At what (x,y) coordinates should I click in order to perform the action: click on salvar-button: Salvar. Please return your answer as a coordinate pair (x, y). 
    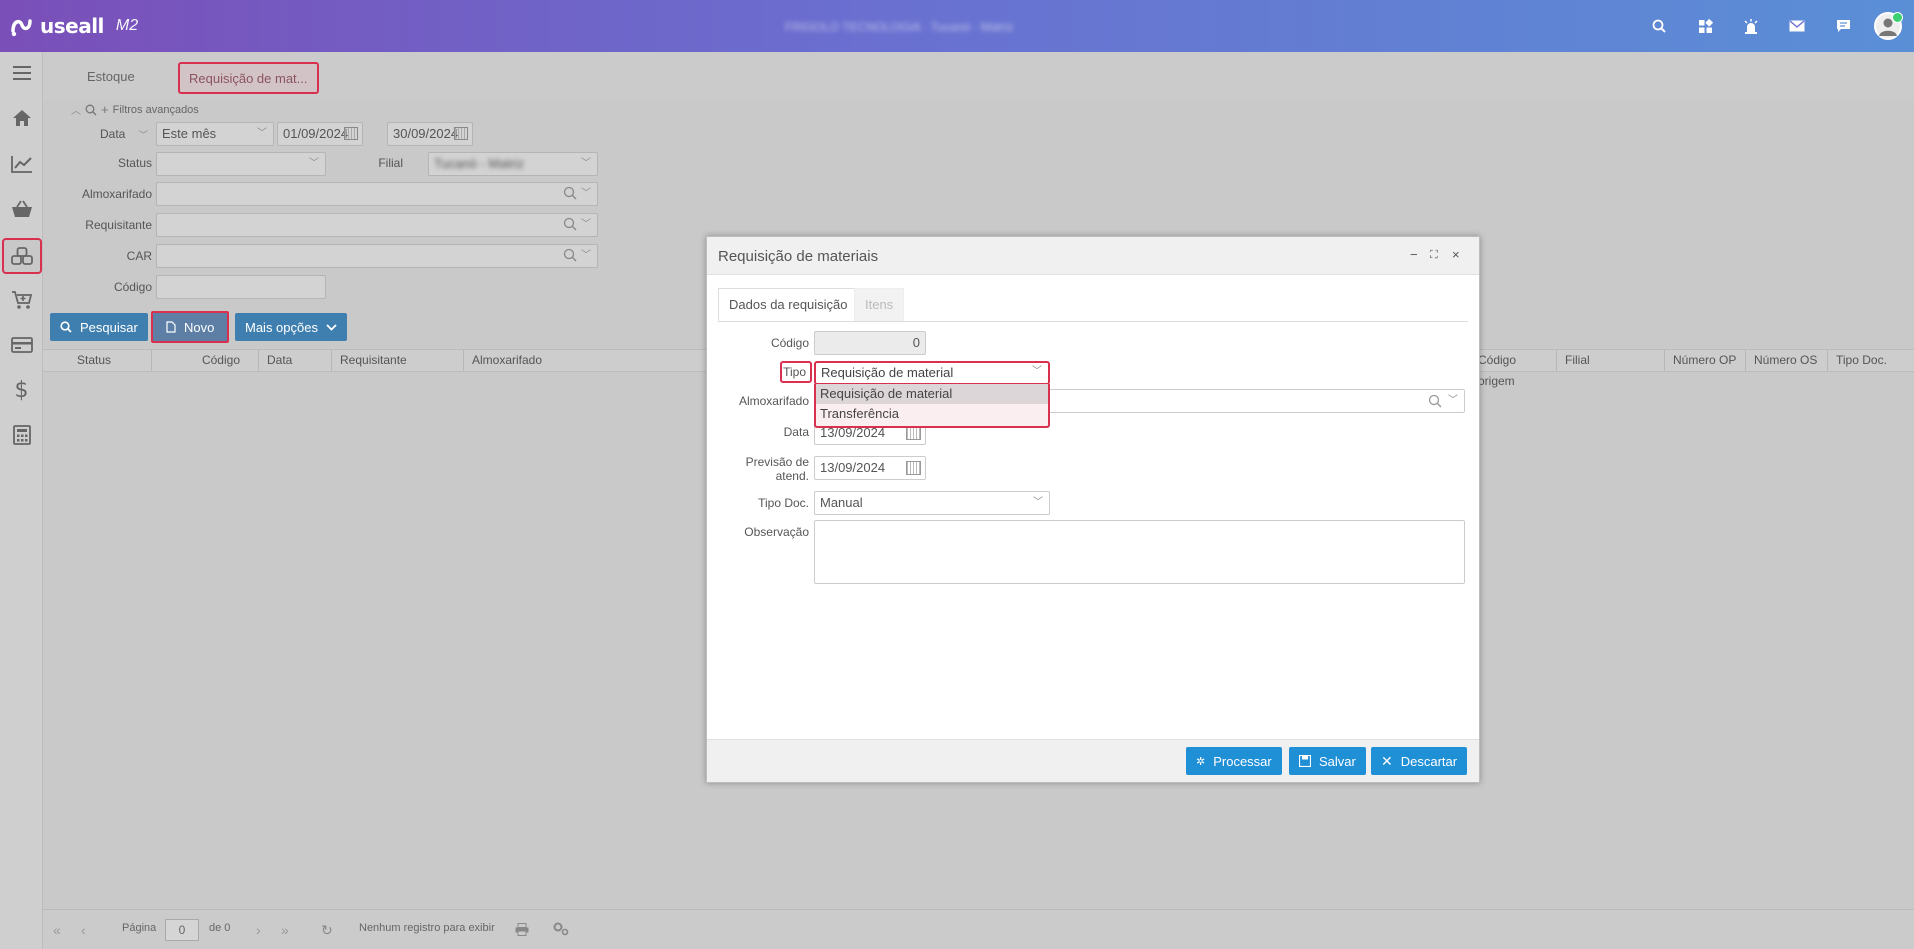
    Looking at the image, I should click on (1327, 761).